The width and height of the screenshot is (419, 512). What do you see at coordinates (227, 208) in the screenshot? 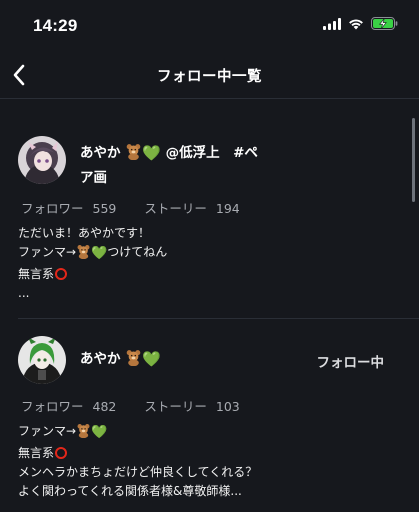
I see `story-count: 194` at bounding box center [227, 208].